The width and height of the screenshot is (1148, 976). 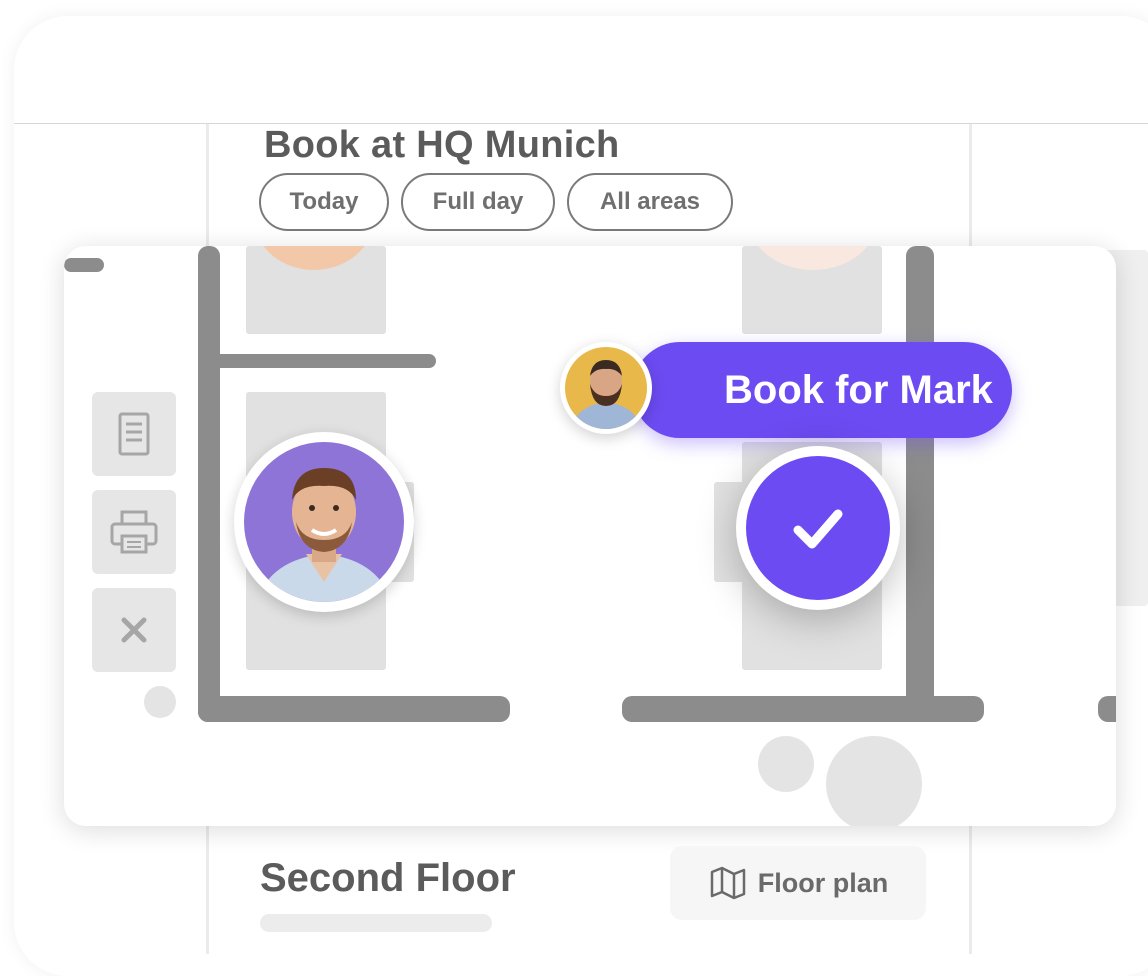 I want to click on mark-avatar, so click(x=606, y=388).